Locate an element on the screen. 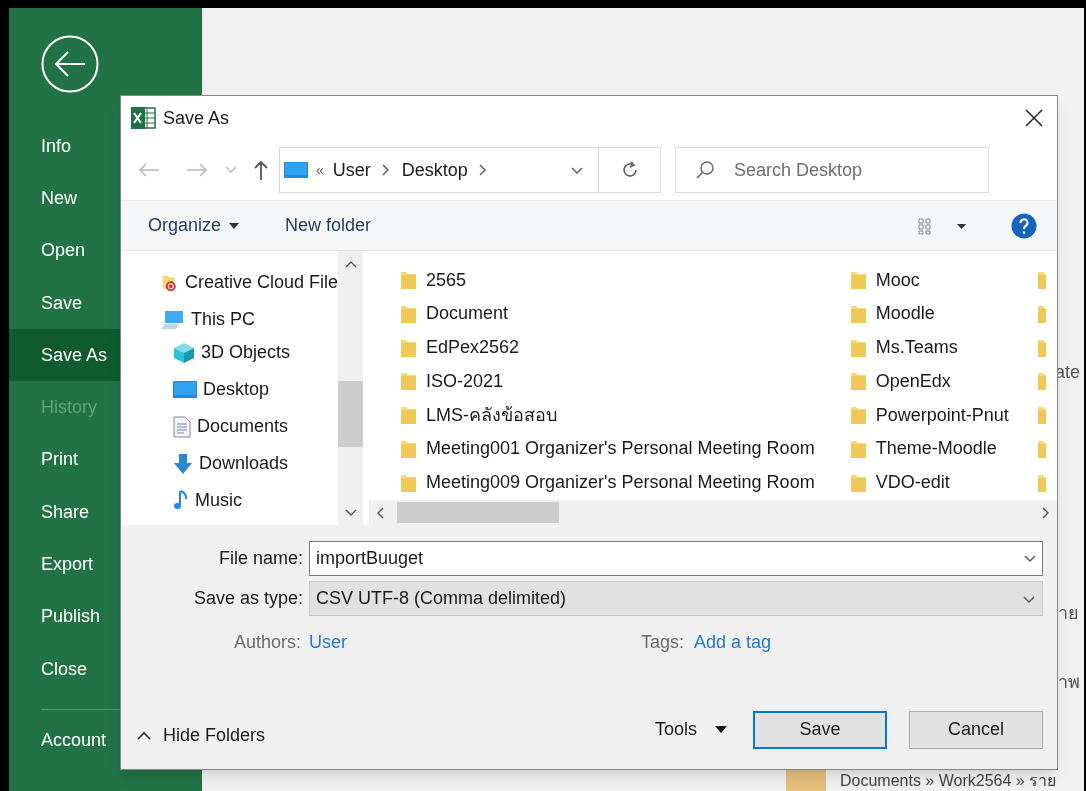 This screenshot has height=791, width=1086. folder-name: Meeting009 Organizer's Personal Meeting Room is located at coordinates (620, 483).